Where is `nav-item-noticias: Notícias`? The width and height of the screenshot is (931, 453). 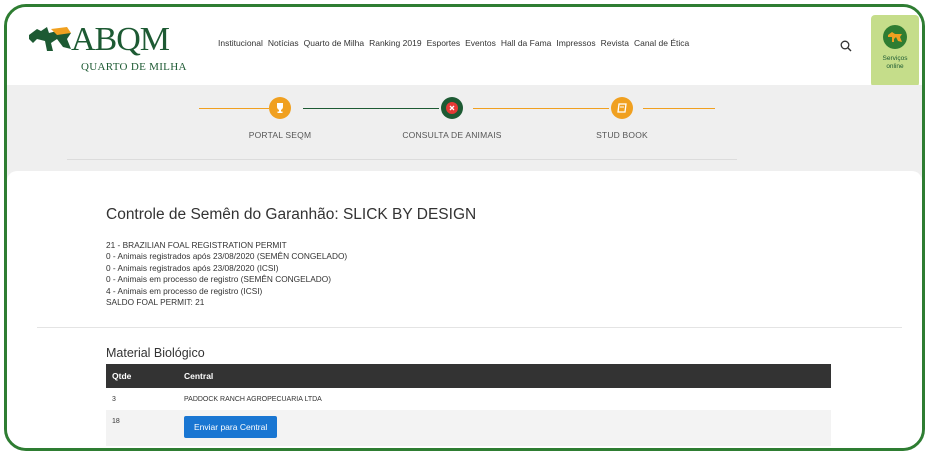 nav-item-noticias: Notícias is located at coordinates (283, 43).